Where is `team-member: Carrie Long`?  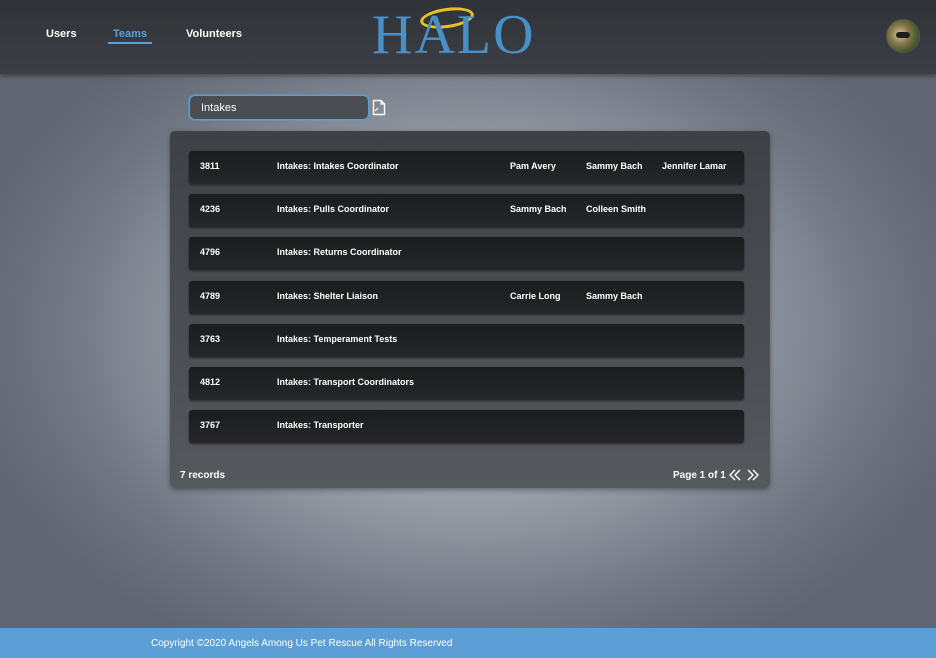
team-member: Carrie Long is located at coordinates (535, 295).